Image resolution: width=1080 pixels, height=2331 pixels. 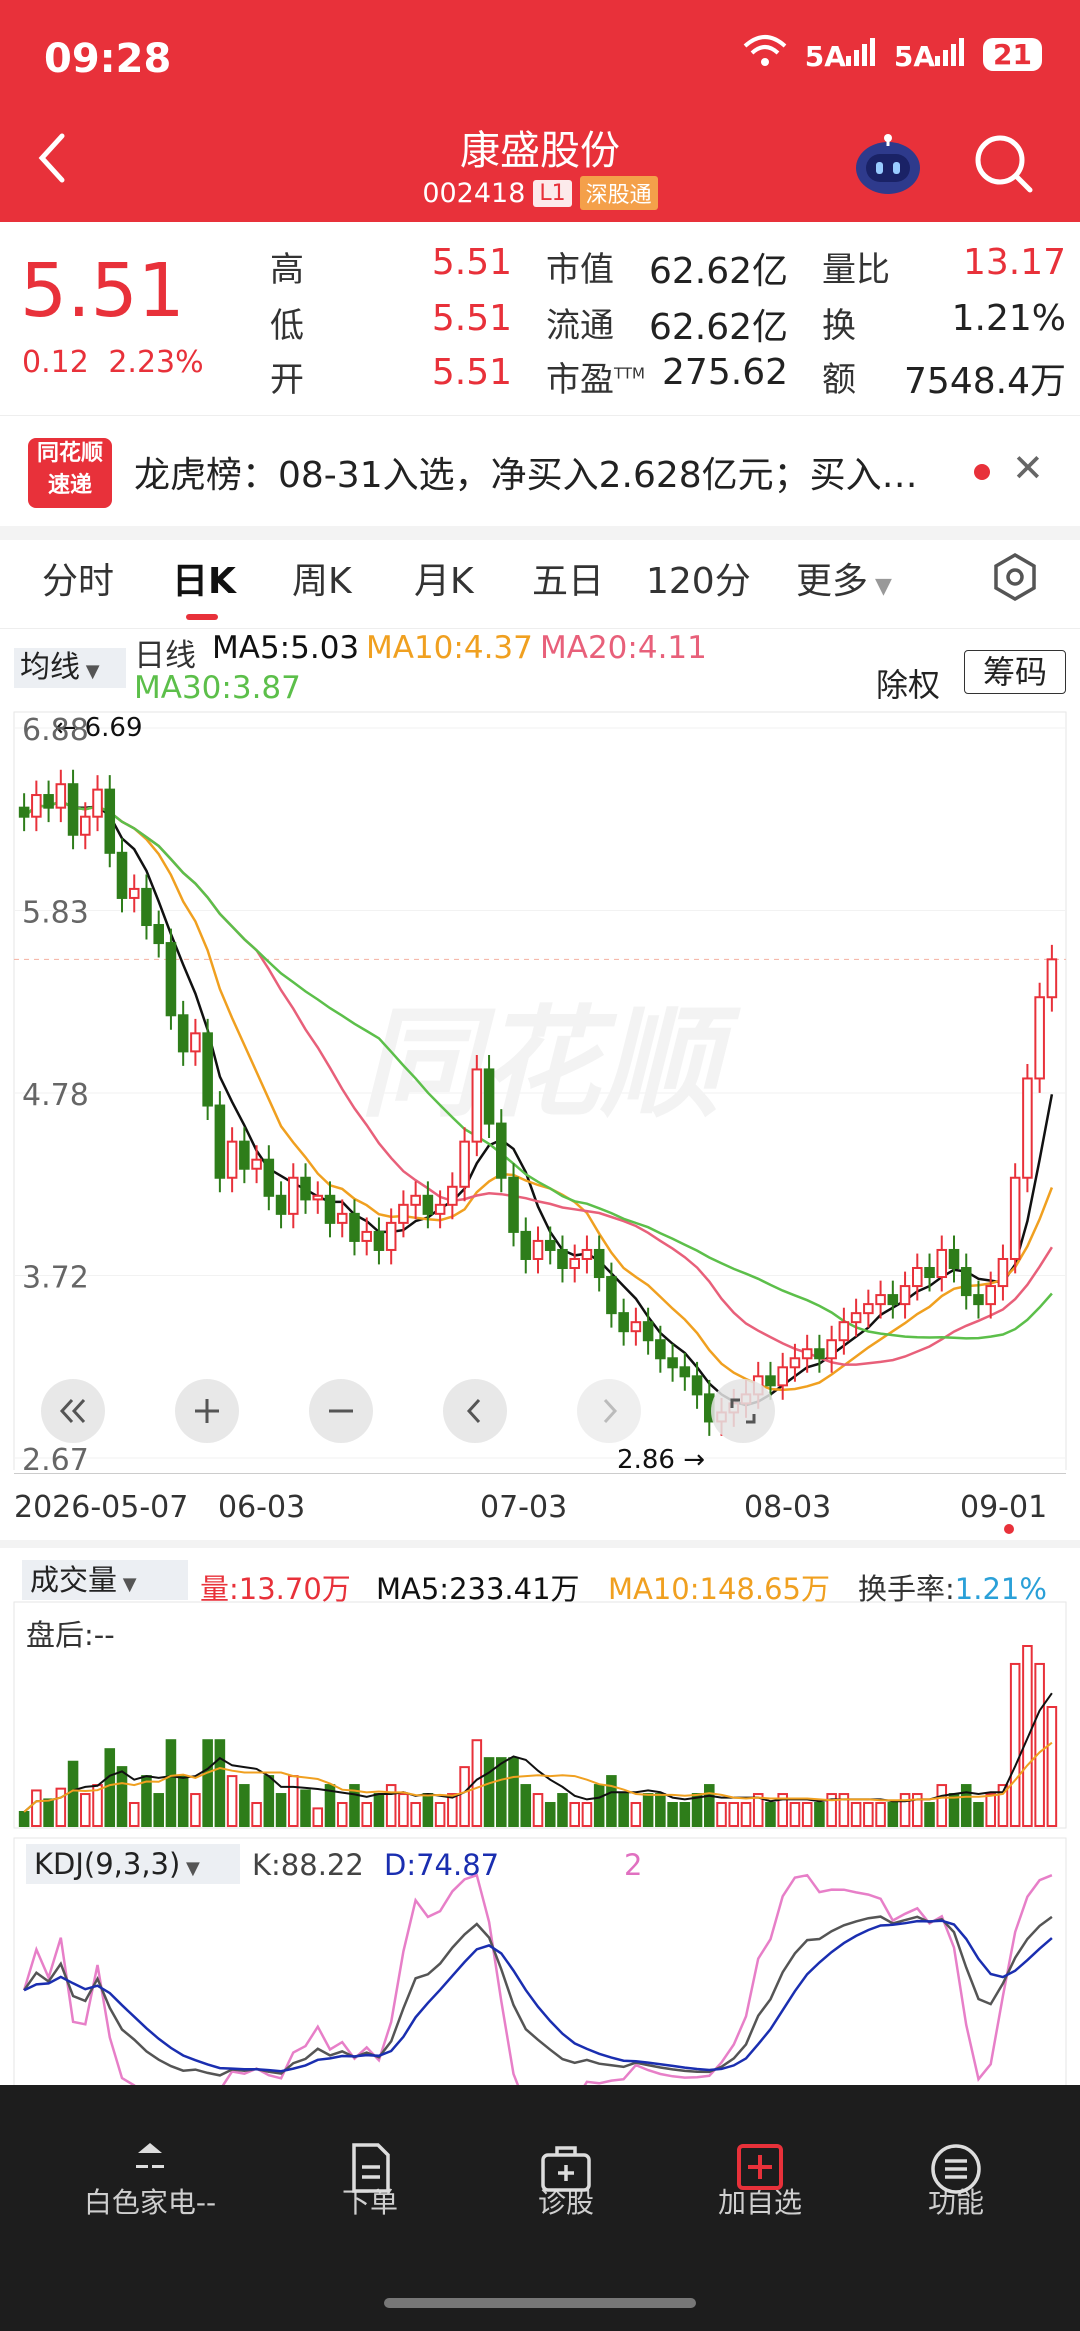 What do you see at coordinates (1004, 1507) in the screenshot?
I see `x-tick: 09-01` at bounding box center [1004, 1507].